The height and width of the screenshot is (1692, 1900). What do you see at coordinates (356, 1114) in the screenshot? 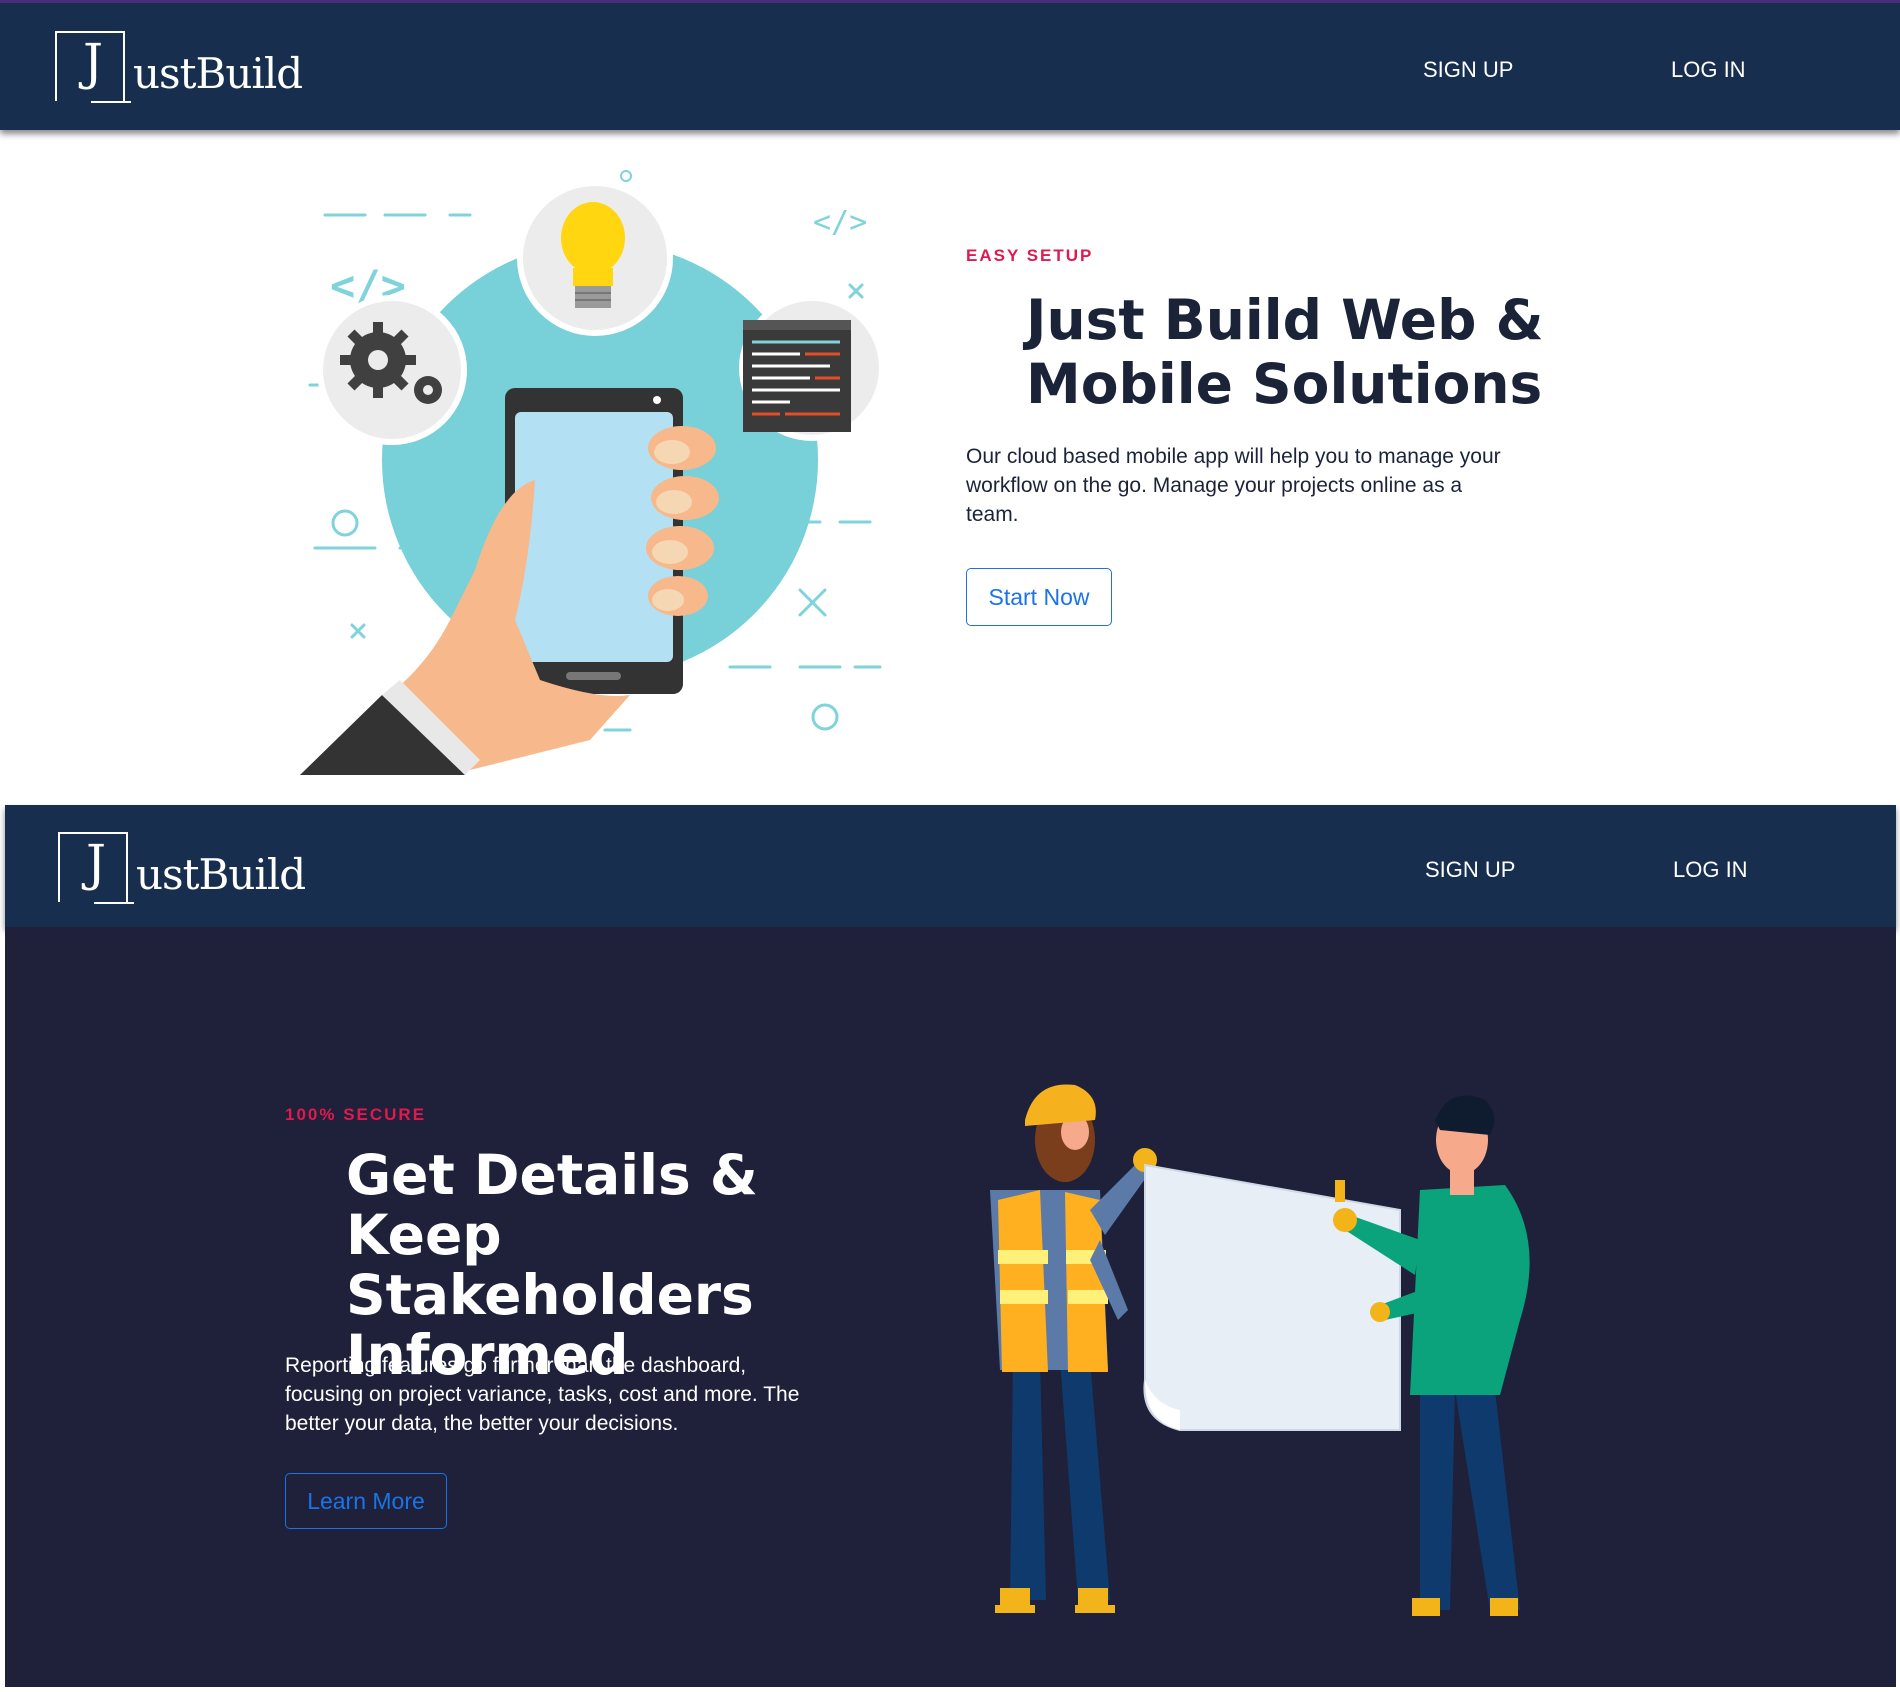
I see `feature-eyebrow: 100% SECURE` at bounding box center [356, 1114].